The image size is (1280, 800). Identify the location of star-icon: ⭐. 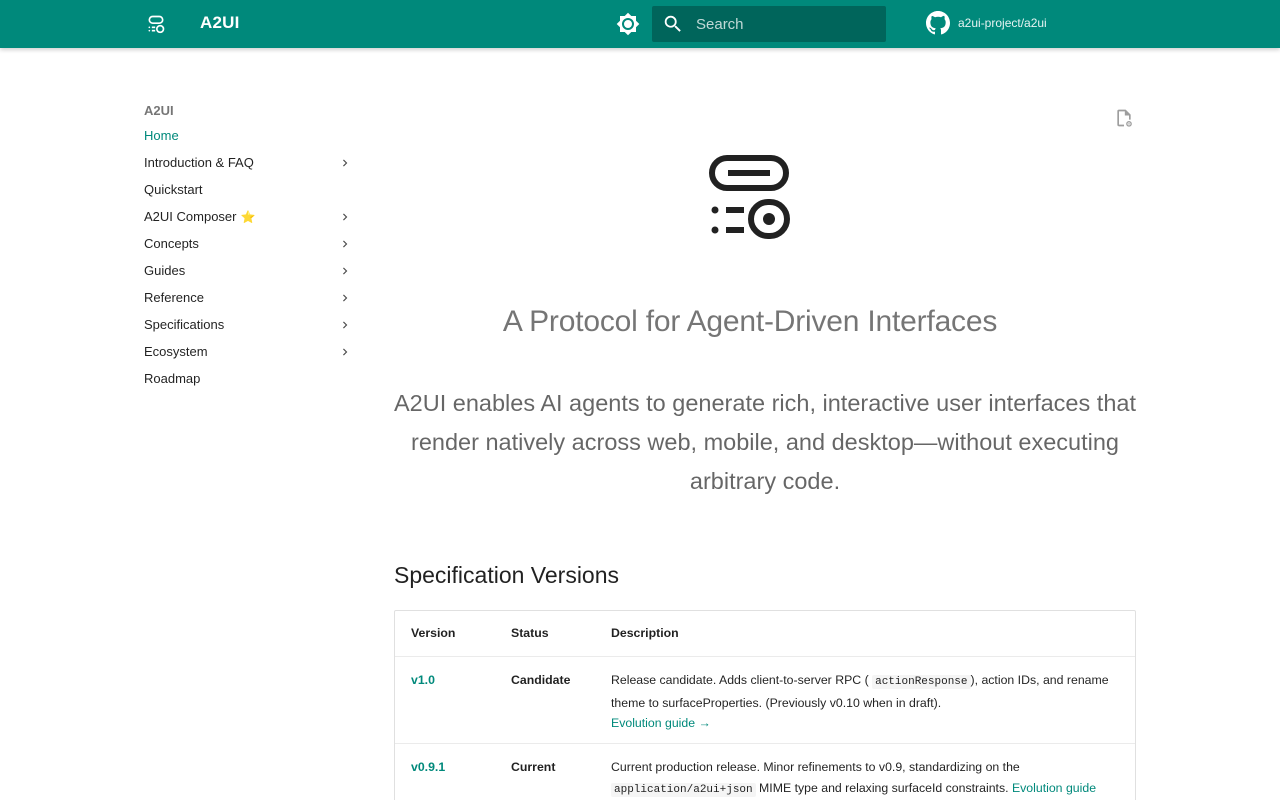
(248, 217).